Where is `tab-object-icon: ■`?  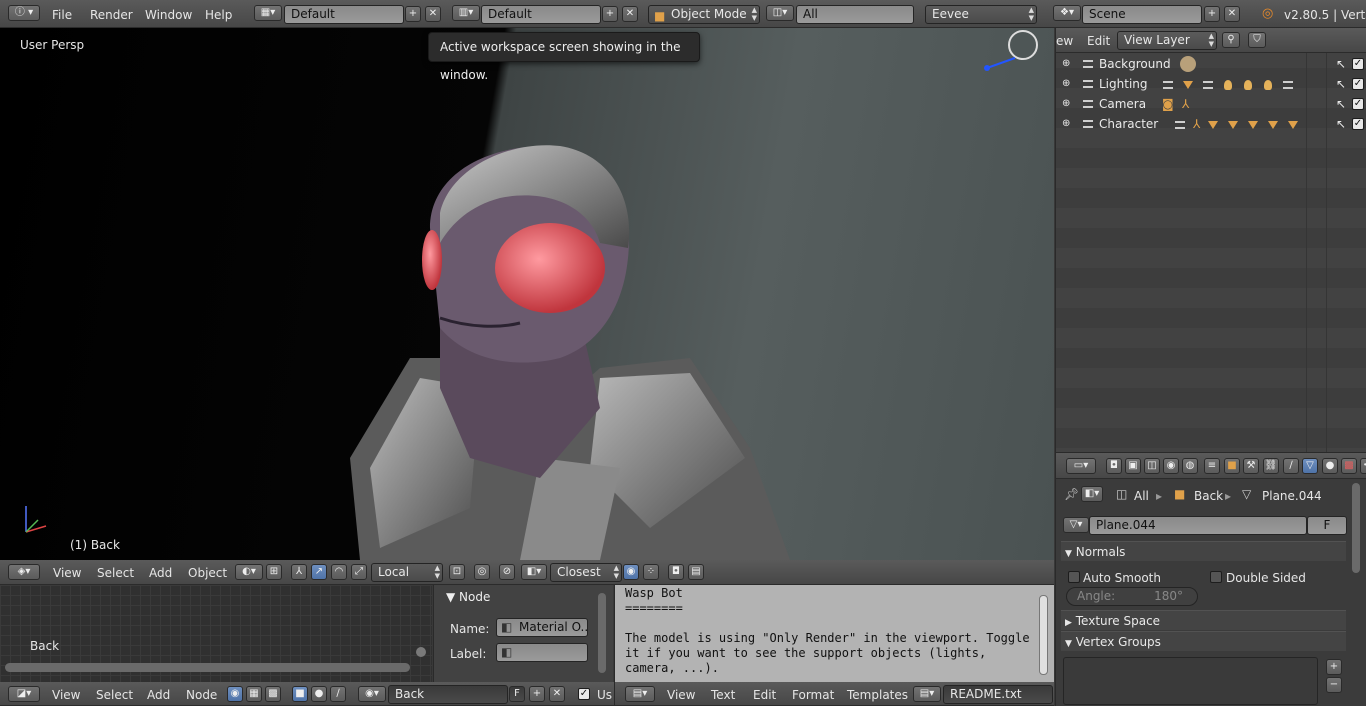 tab-object-icon: ■ is located at coordinates (1232, 466).